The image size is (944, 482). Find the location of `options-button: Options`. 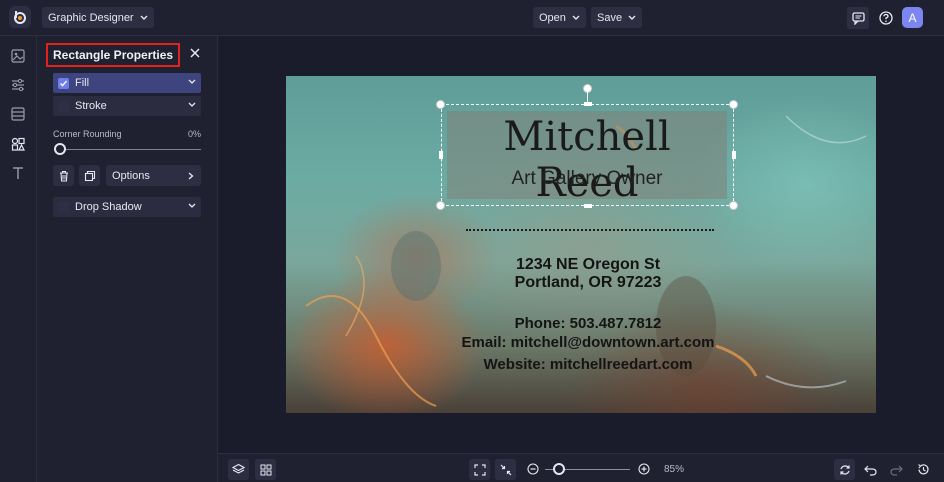

options-button: Options is located at coordinates (153, 175).